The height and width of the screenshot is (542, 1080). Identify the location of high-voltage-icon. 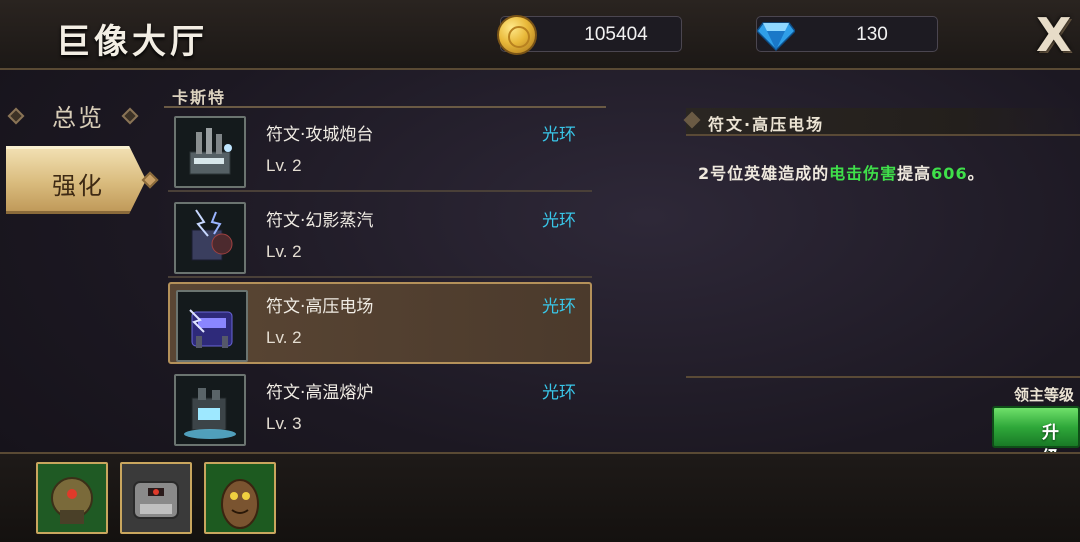
(212, 326).